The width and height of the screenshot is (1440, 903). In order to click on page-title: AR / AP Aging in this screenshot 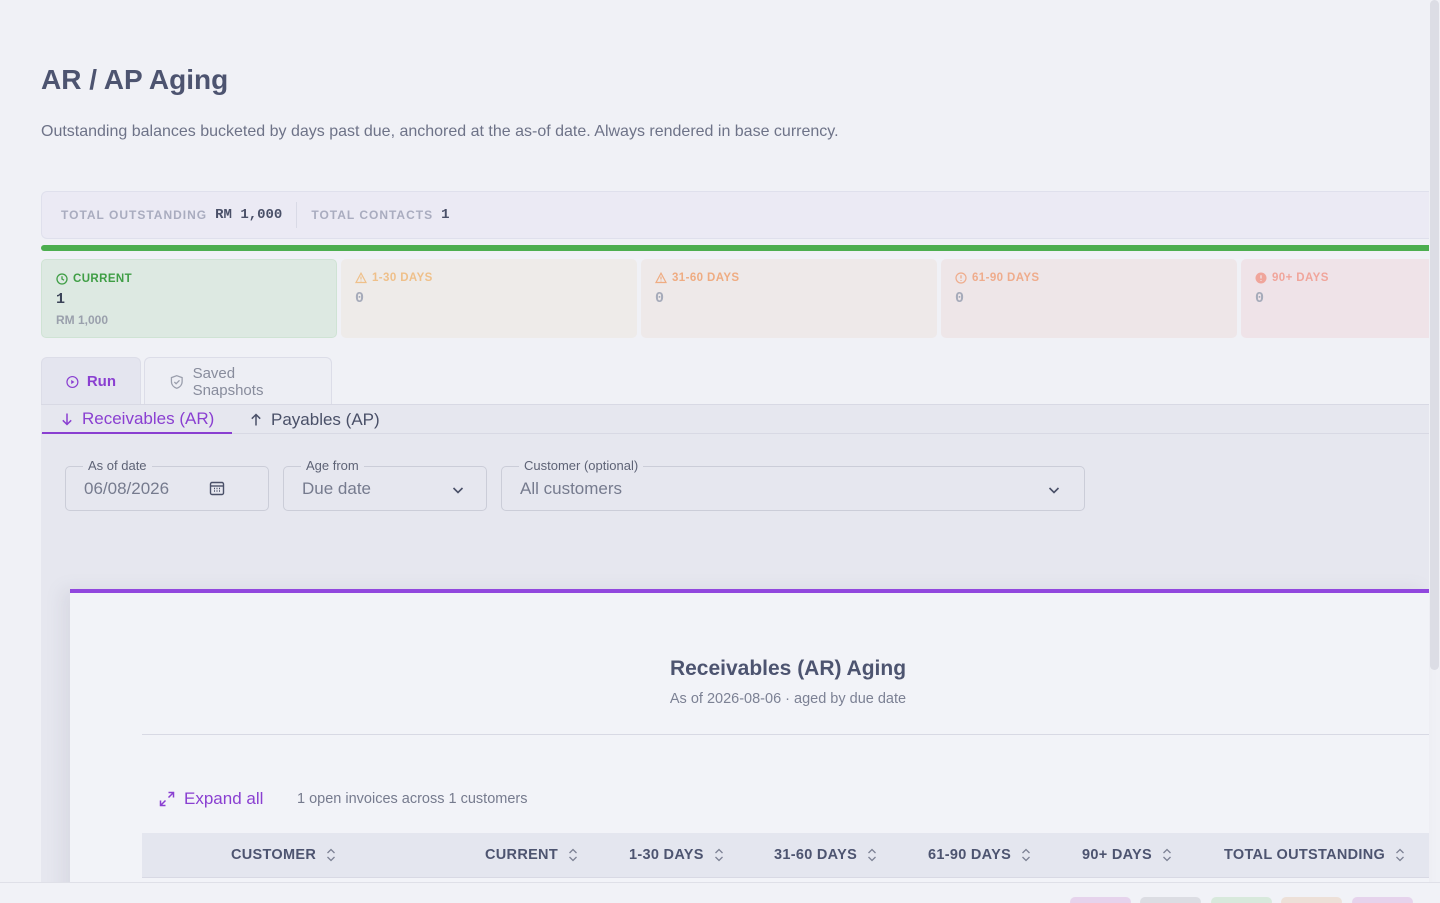, I will do `click(135, 79)`.